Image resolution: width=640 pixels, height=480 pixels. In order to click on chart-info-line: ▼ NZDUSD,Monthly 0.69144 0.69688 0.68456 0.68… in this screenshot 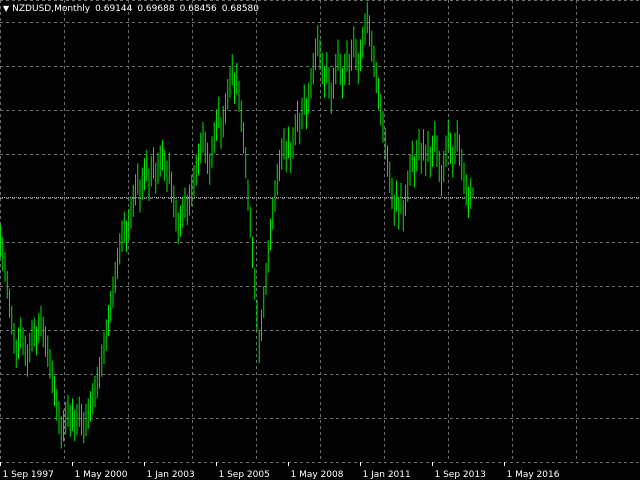, I will do `click(131, 9)`.